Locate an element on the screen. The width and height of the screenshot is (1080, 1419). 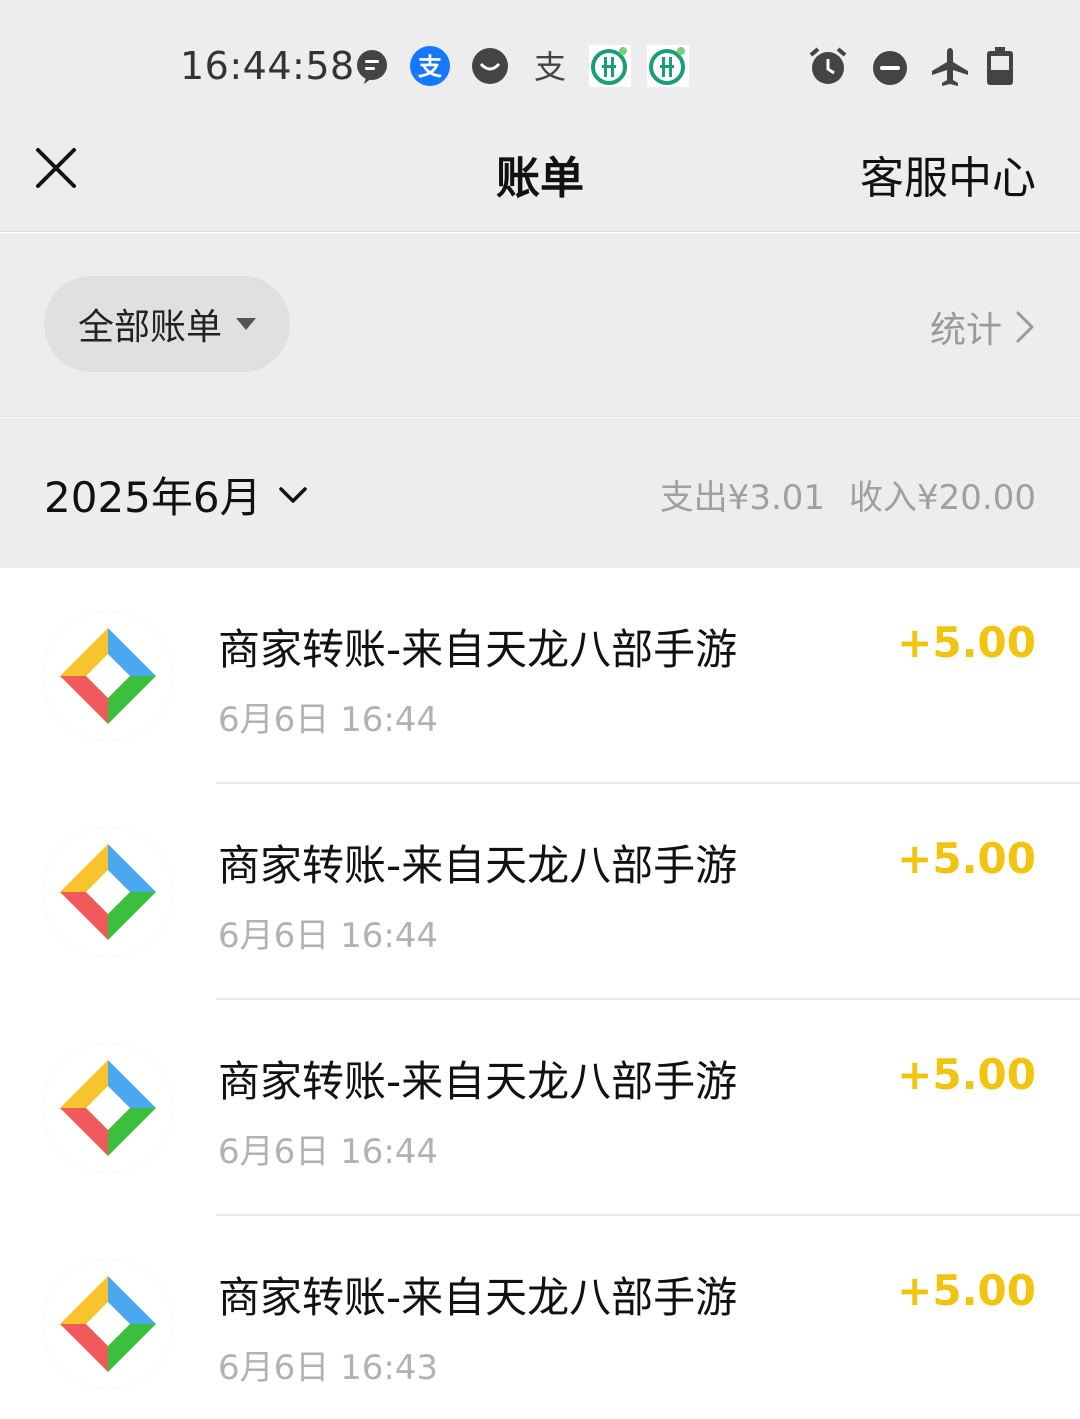
mask-app-icon is located at coordinates (490, 66).